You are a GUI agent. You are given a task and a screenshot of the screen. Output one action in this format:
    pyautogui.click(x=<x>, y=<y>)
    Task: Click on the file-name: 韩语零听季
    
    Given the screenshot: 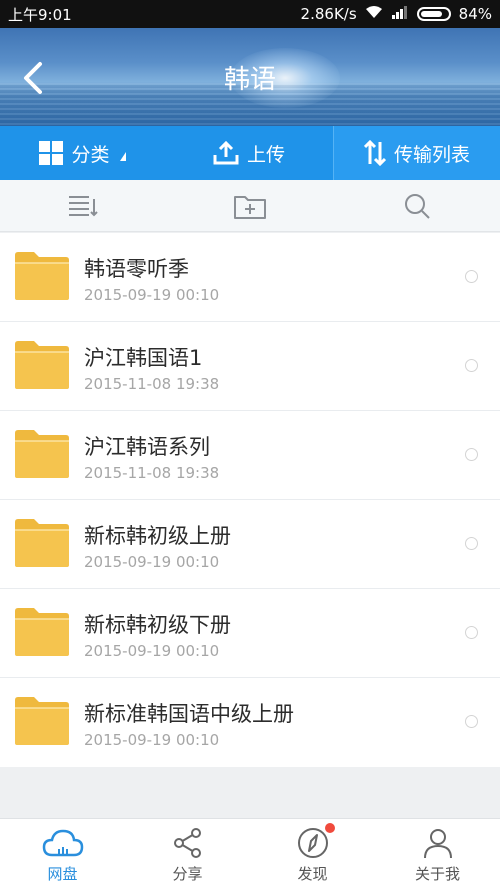 What is the action you would take?
    pyautogui.click(x=136, y=269)
    